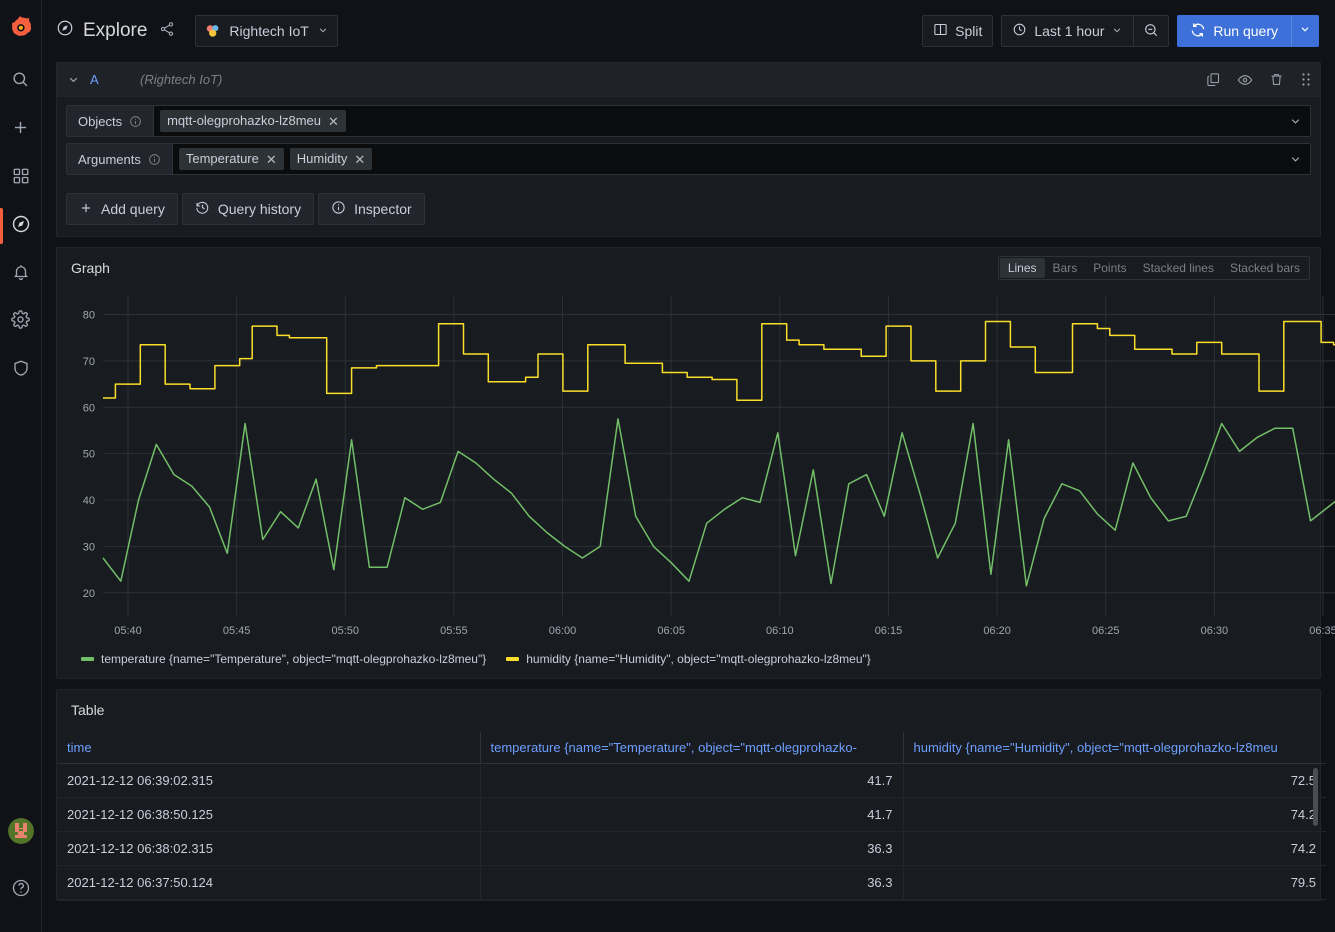 This screenshot has height=932, width=1335. I want to click on time-range-picker: Last 1 hour, so click(1068, 31).